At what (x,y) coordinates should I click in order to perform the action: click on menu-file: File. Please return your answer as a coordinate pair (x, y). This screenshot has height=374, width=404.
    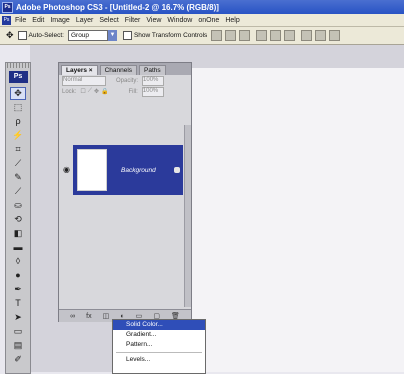
    Looking at the image, I should click on (20, 20).